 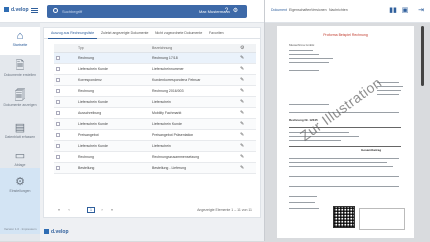 I want to click on nav-item-datasheet: ▤ Datenblatt erfassen, so click(x=20, y=133).